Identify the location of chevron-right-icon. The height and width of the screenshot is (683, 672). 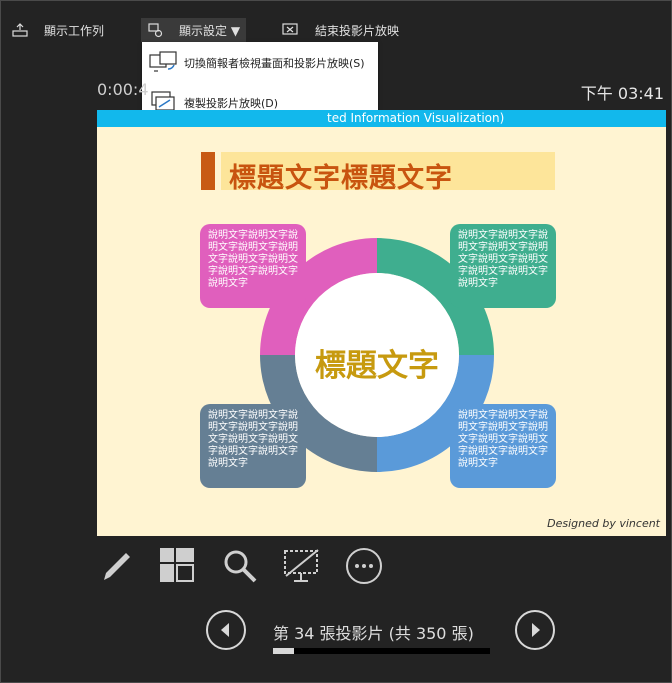
(536, 630).